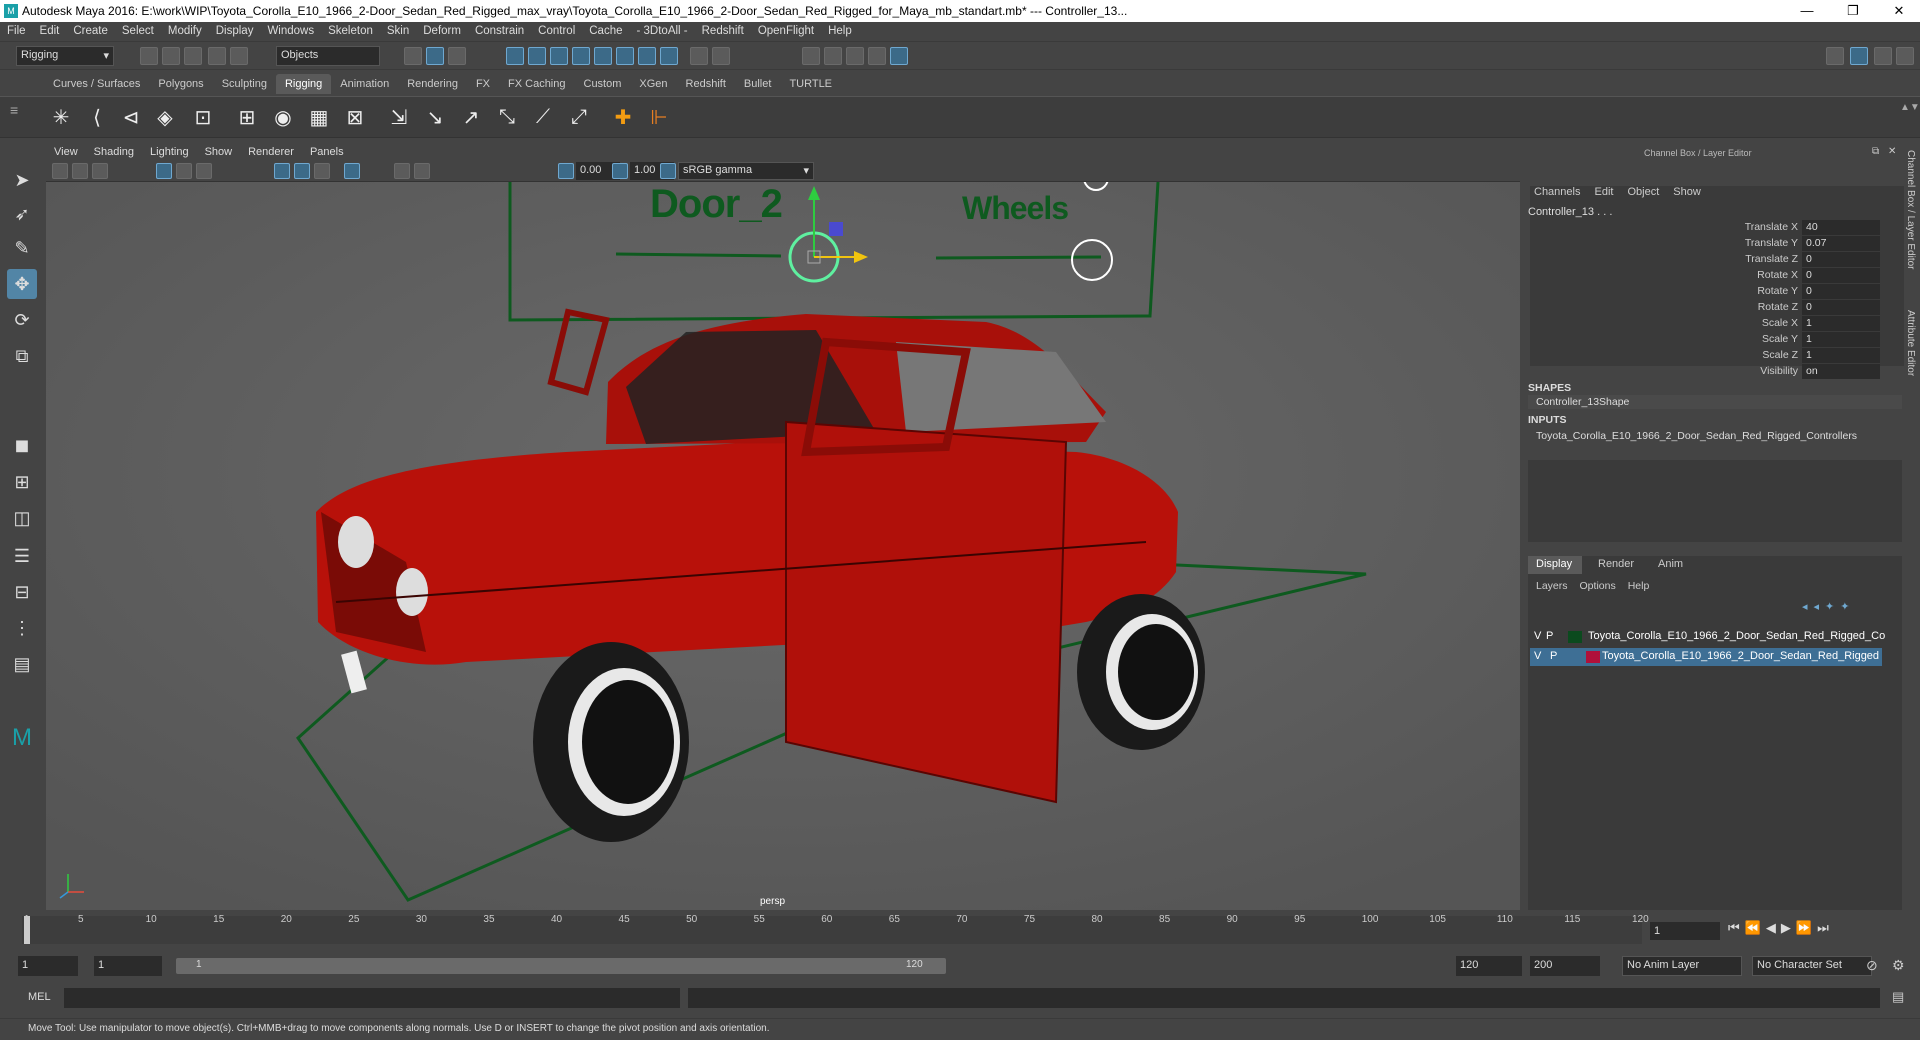 The width and height of the screenshot is (1920, 1040). I want to click on shelf-scroll-icon: ▲▼, so click(1910, 107).